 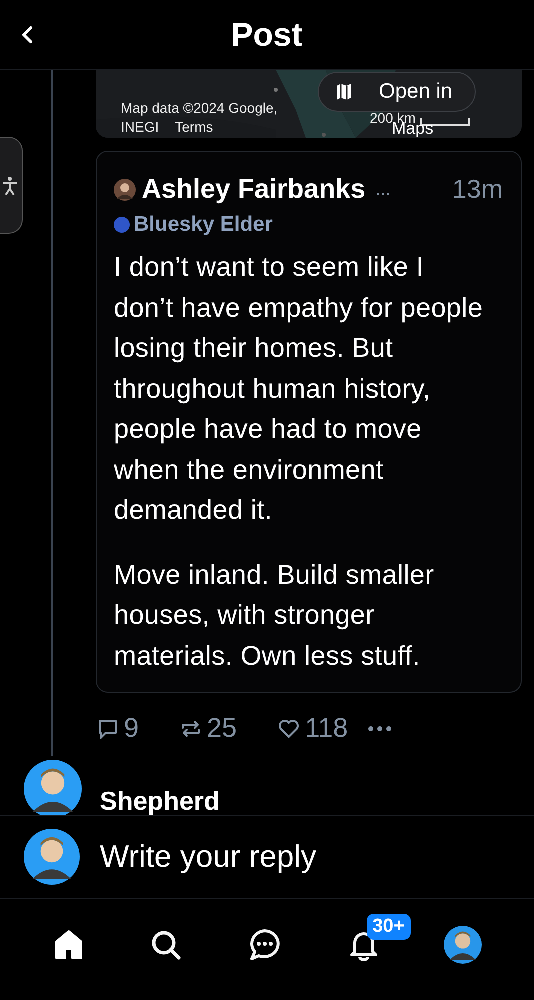 What do you see at coordinates (477, 189) in the screenshot?
I see `post-time: 13m` at bounding box center [477, 189].